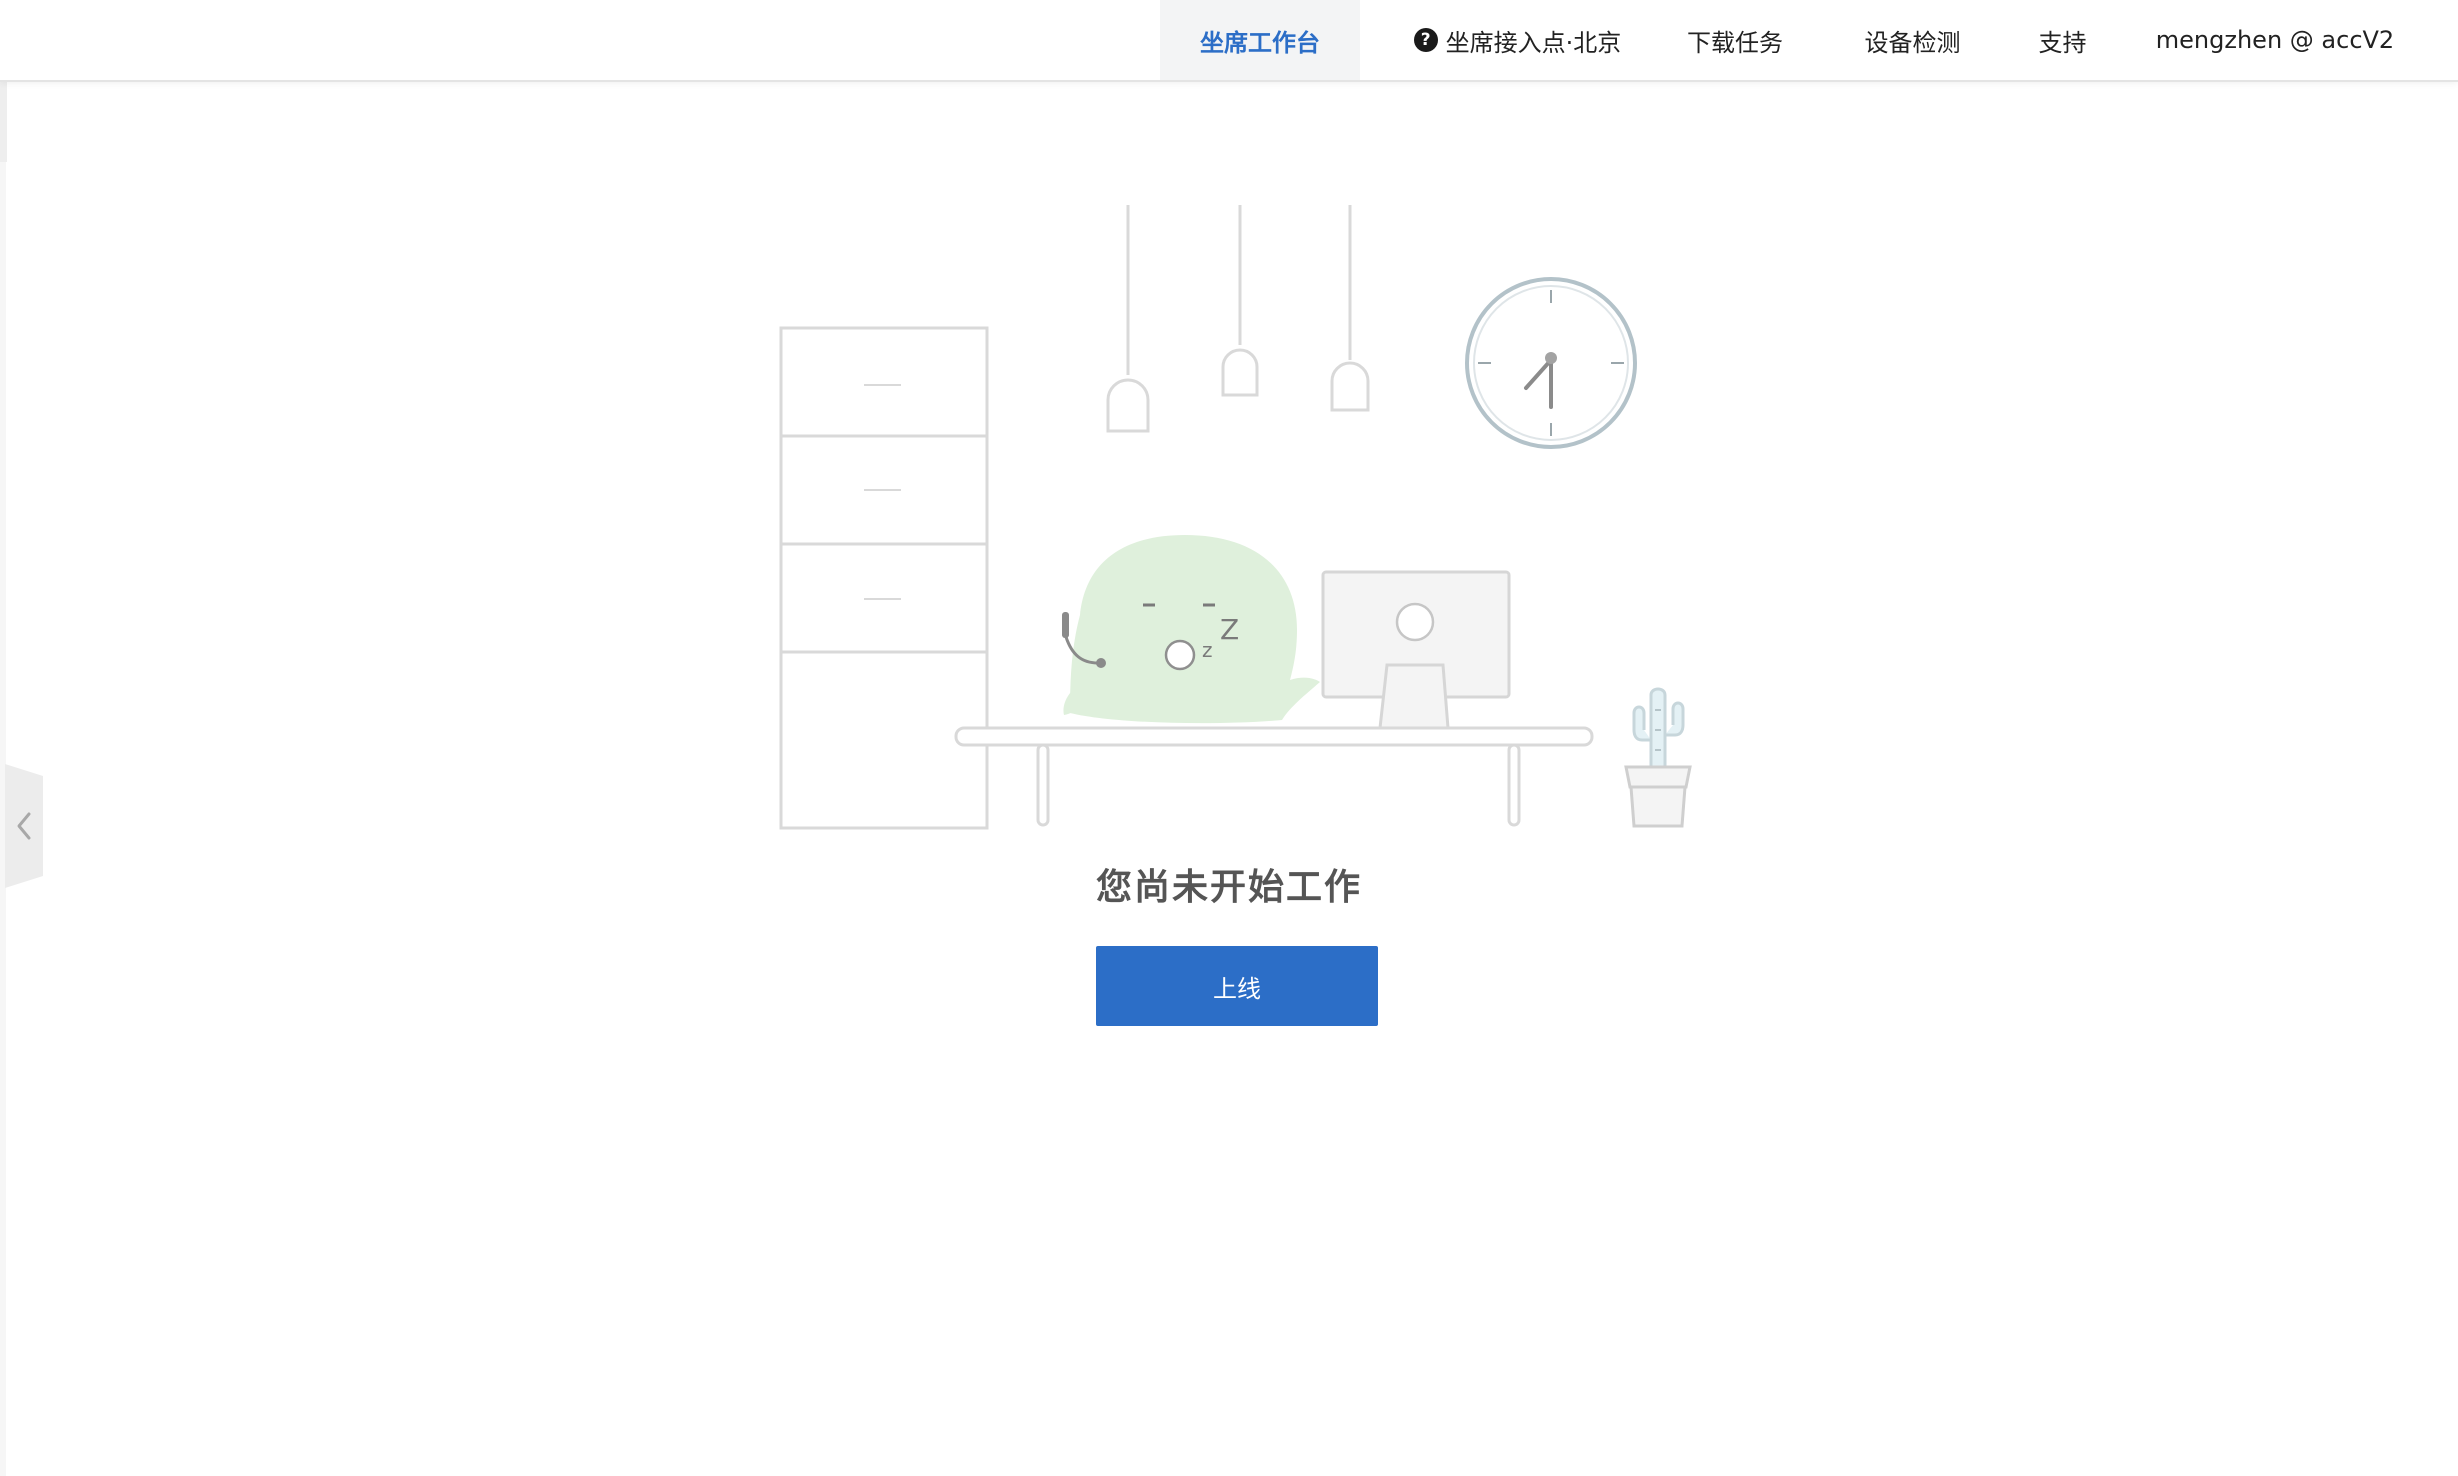 The image size is (2458, 1476). What do you see at coordinates (1533, 42) in the screenshot?
I see `nav-item-access-point-label: 坐席接入点·北京` at bounding box center [1533, 42].